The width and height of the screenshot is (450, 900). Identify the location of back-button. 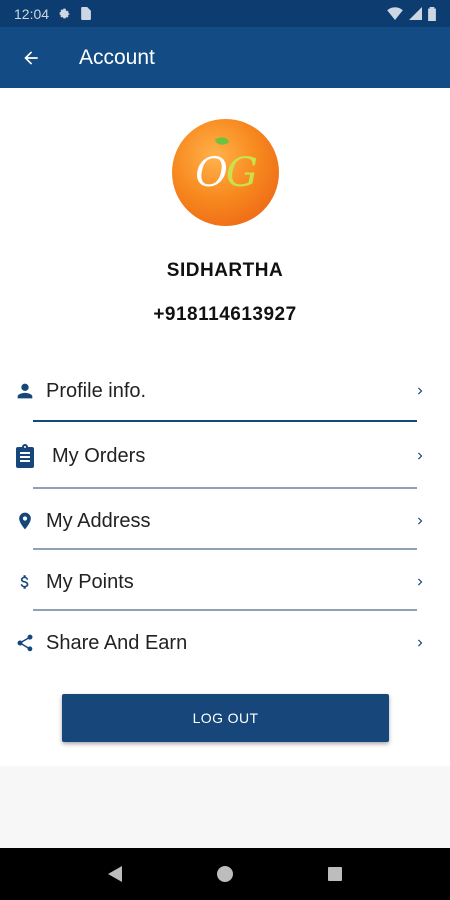
(31, 57).